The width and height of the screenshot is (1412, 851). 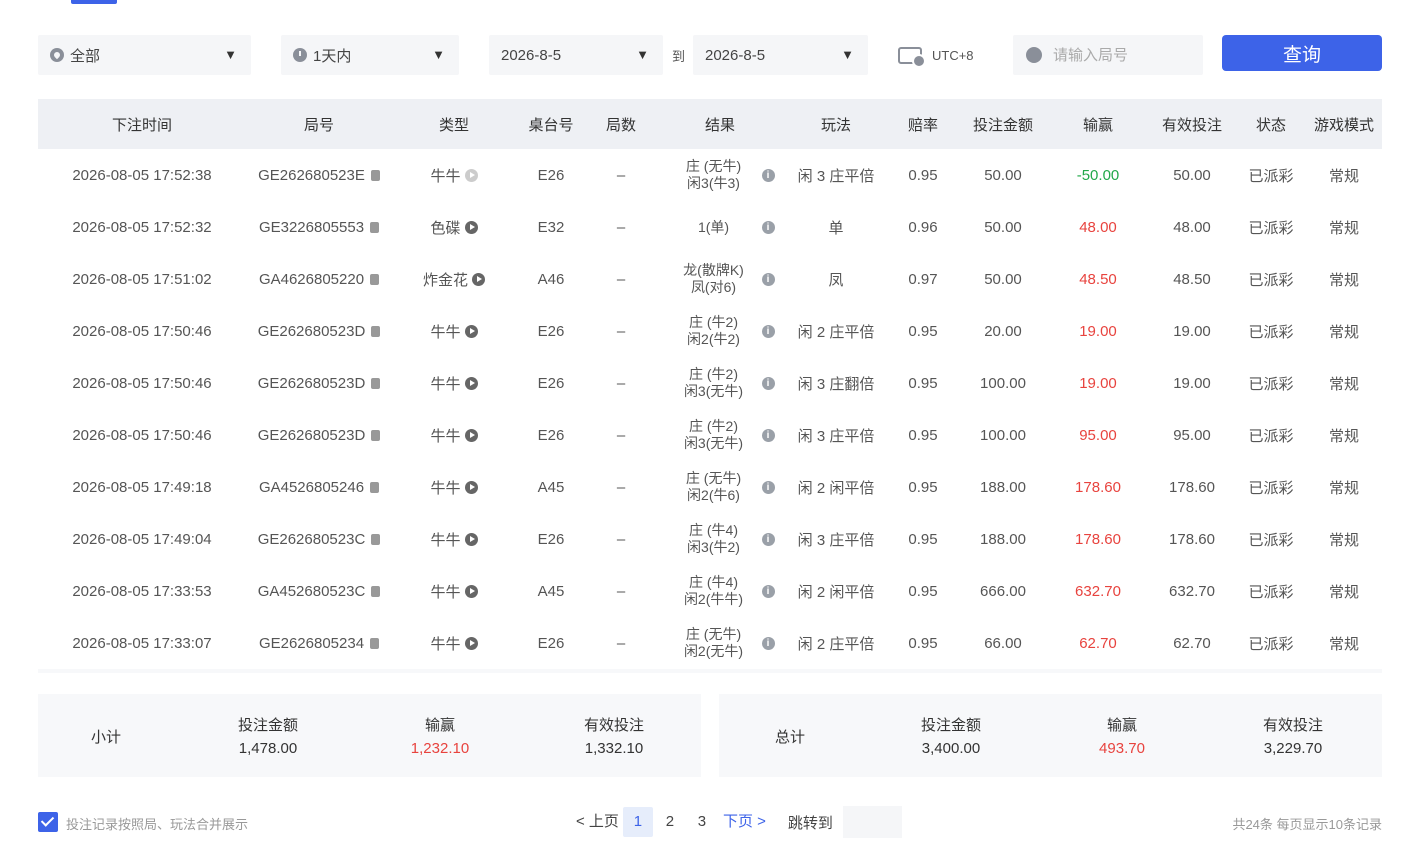 What do you see at coordinates (1123, 55) in the screenshot?
I see `round-search-input` at bounding box center [1123, 55].